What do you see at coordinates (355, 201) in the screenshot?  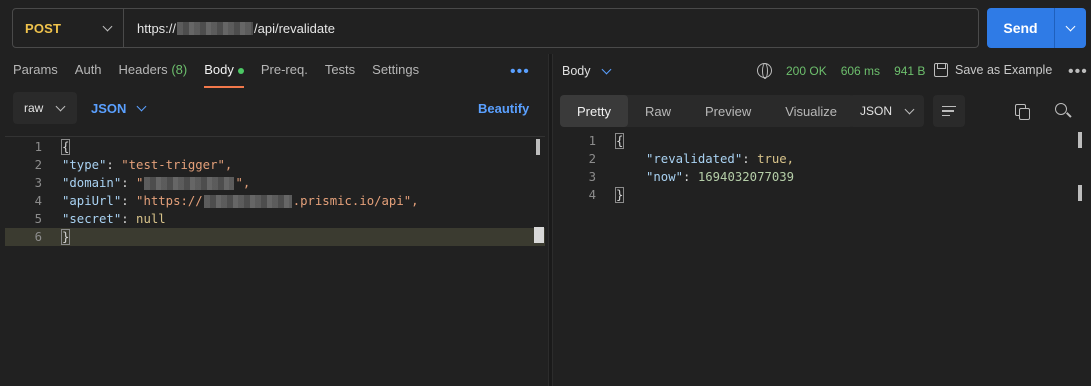 I see `json-value-suffix: .prismic.io/api",` at bounding box center [355, 201].